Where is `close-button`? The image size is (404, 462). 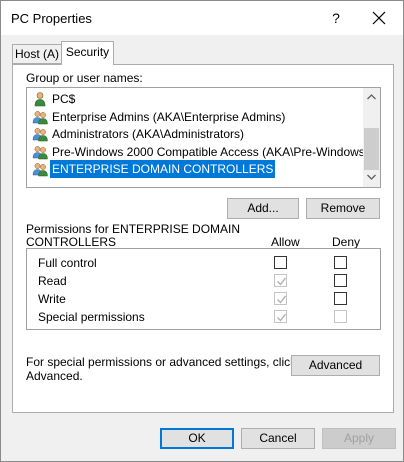
close-button is located at coordinates (379, 18).